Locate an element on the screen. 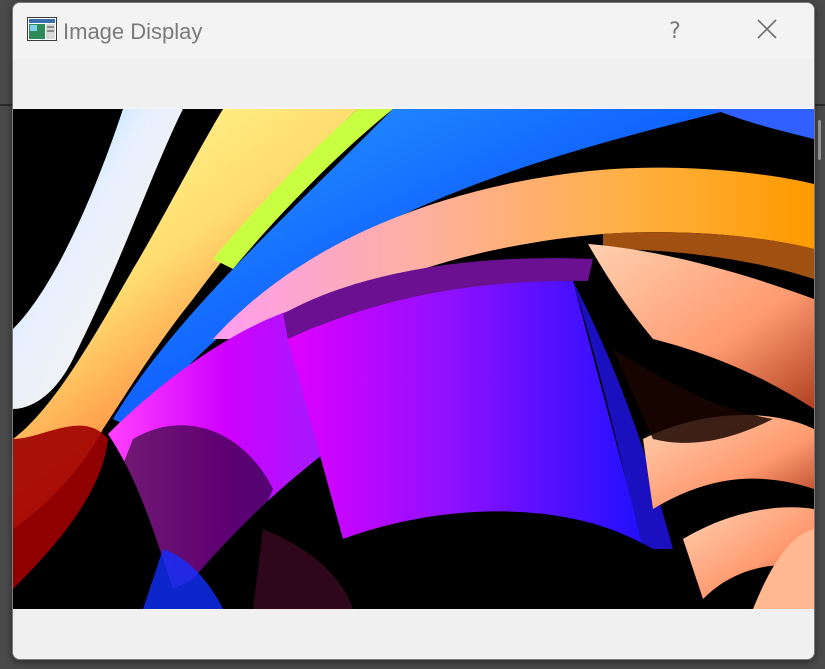 This screenshot has width=825, height=669. app-window-icon is located at coordinates (42, 29).